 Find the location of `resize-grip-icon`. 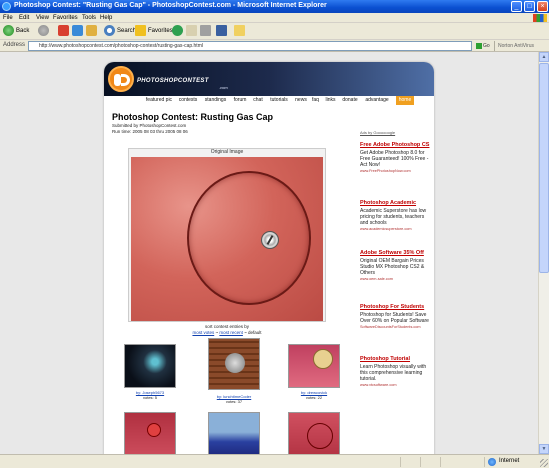

resize-grip-icon is located at coordinates (544, 463).